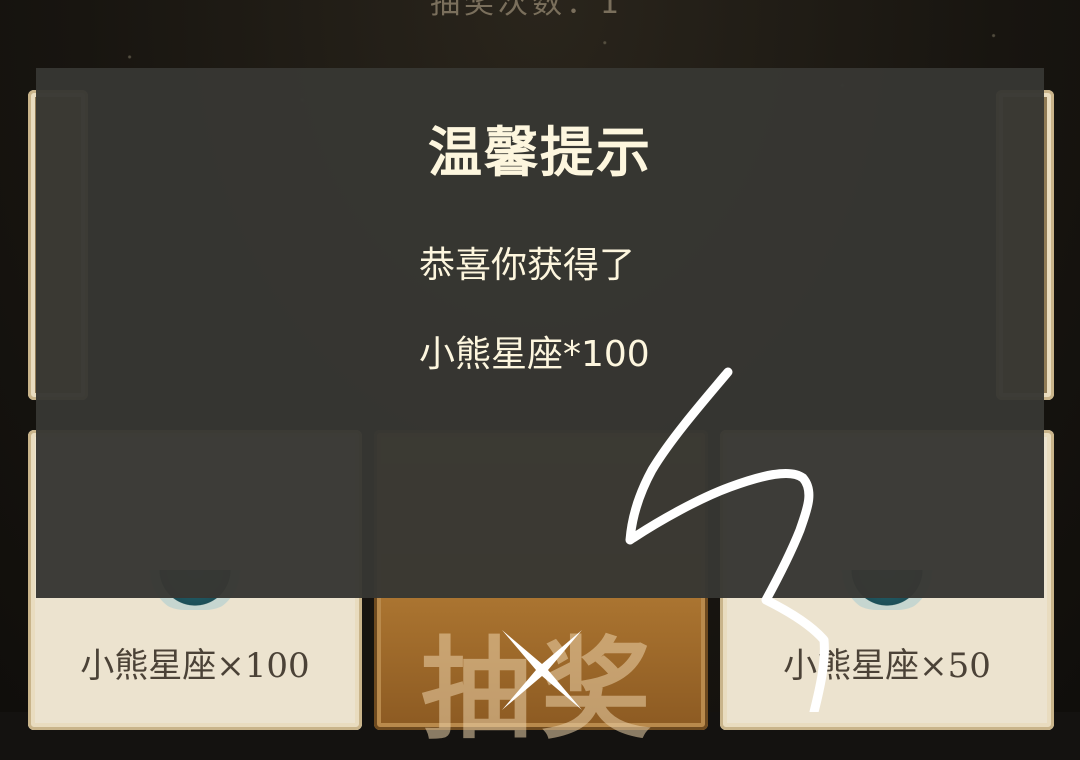  What do you see at coordinates (540, 152) in the screenshot?
I see `dialog-title: 温馨提示` at bounding box center [540, 152].